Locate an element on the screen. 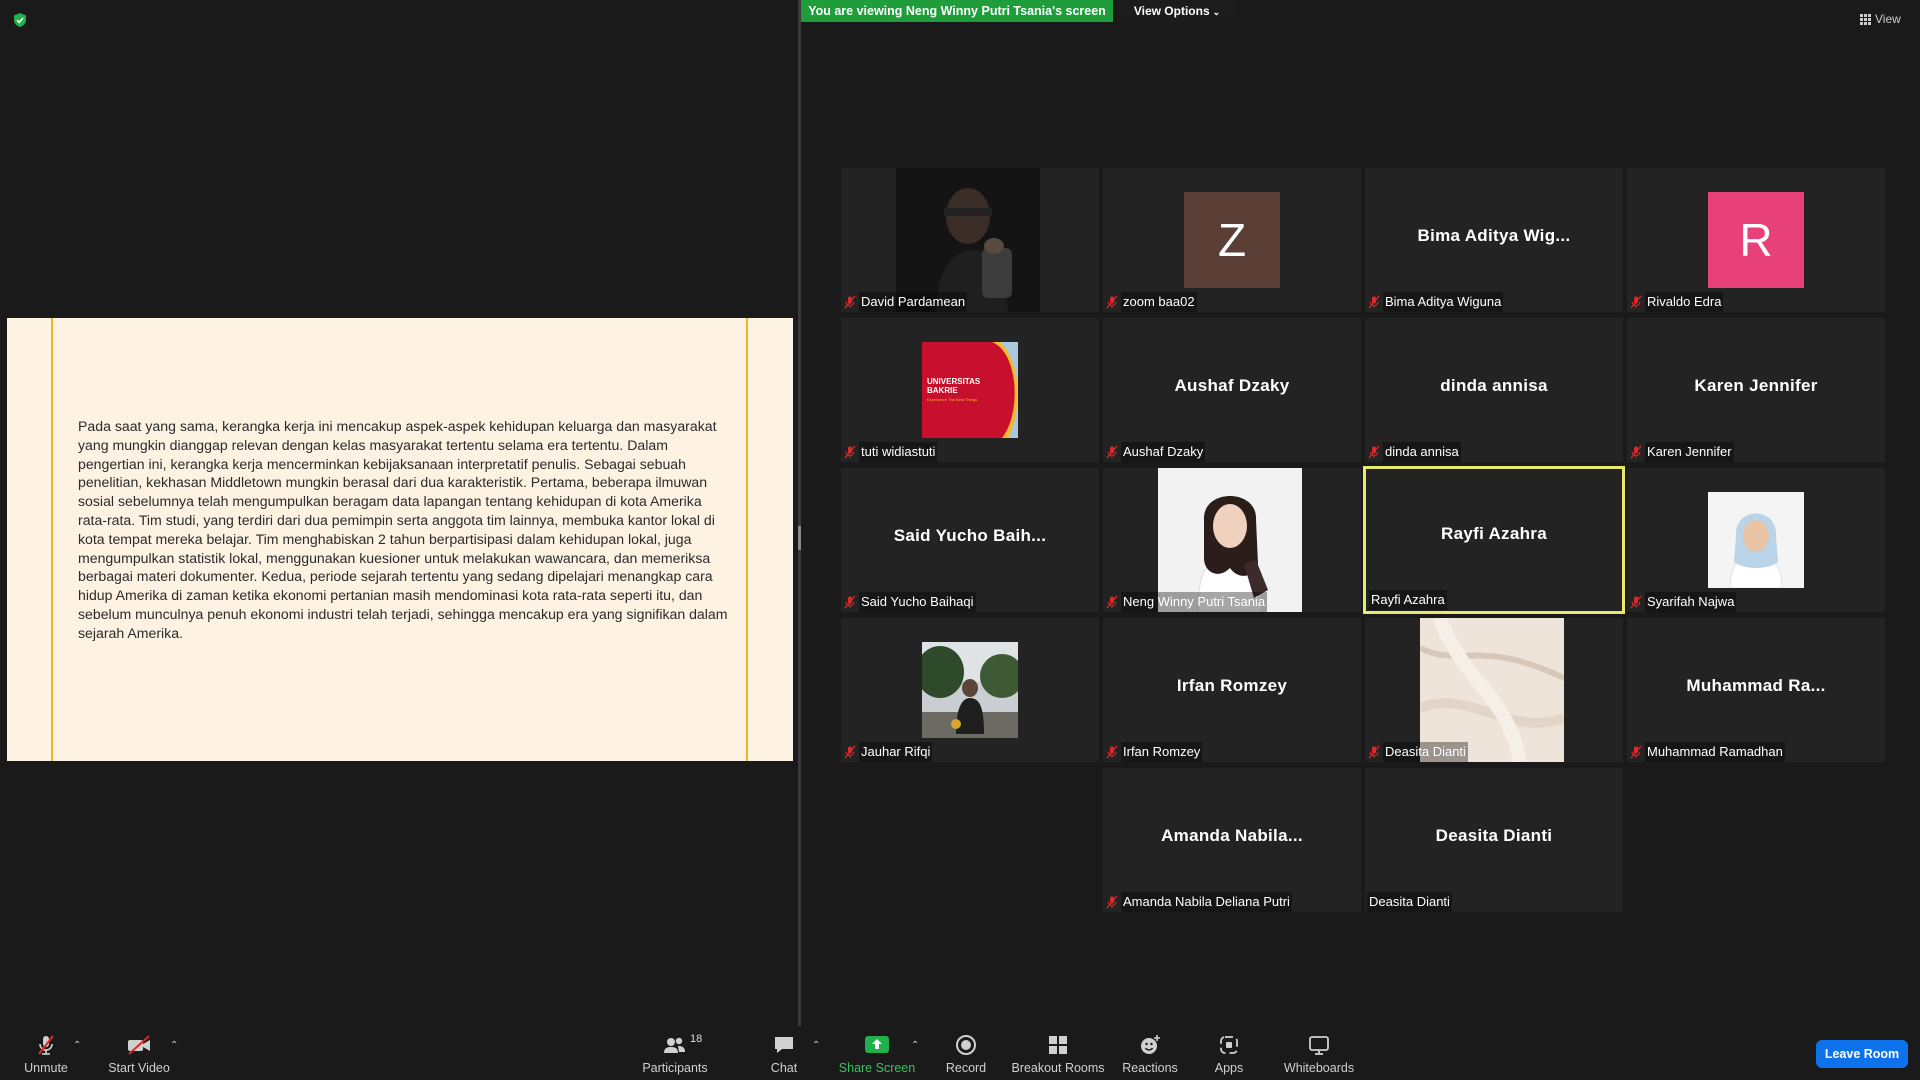 The width and height of the screenshot is (1920, 1080). svg-text: Experience The Best Things is located at coordinates (952, 399).